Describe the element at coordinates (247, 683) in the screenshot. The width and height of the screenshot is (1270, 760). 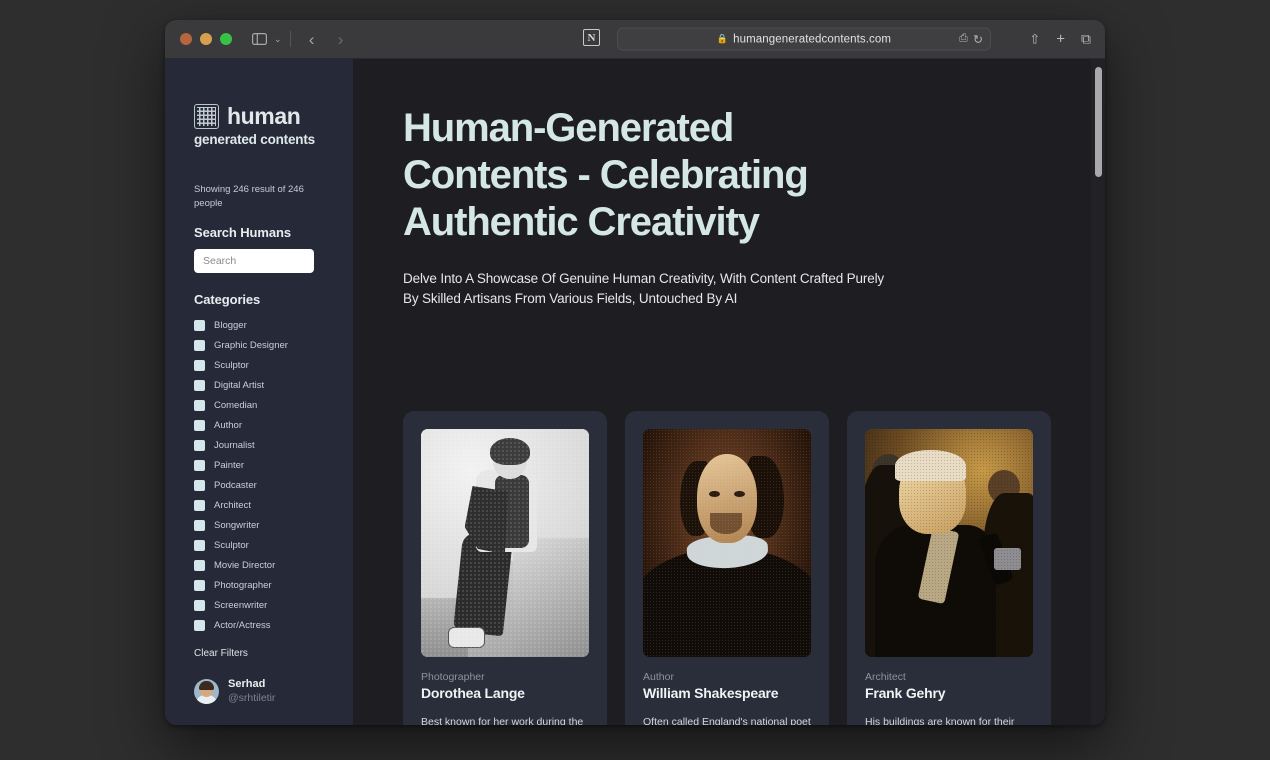
I see `user-name: Serhad` at that location.